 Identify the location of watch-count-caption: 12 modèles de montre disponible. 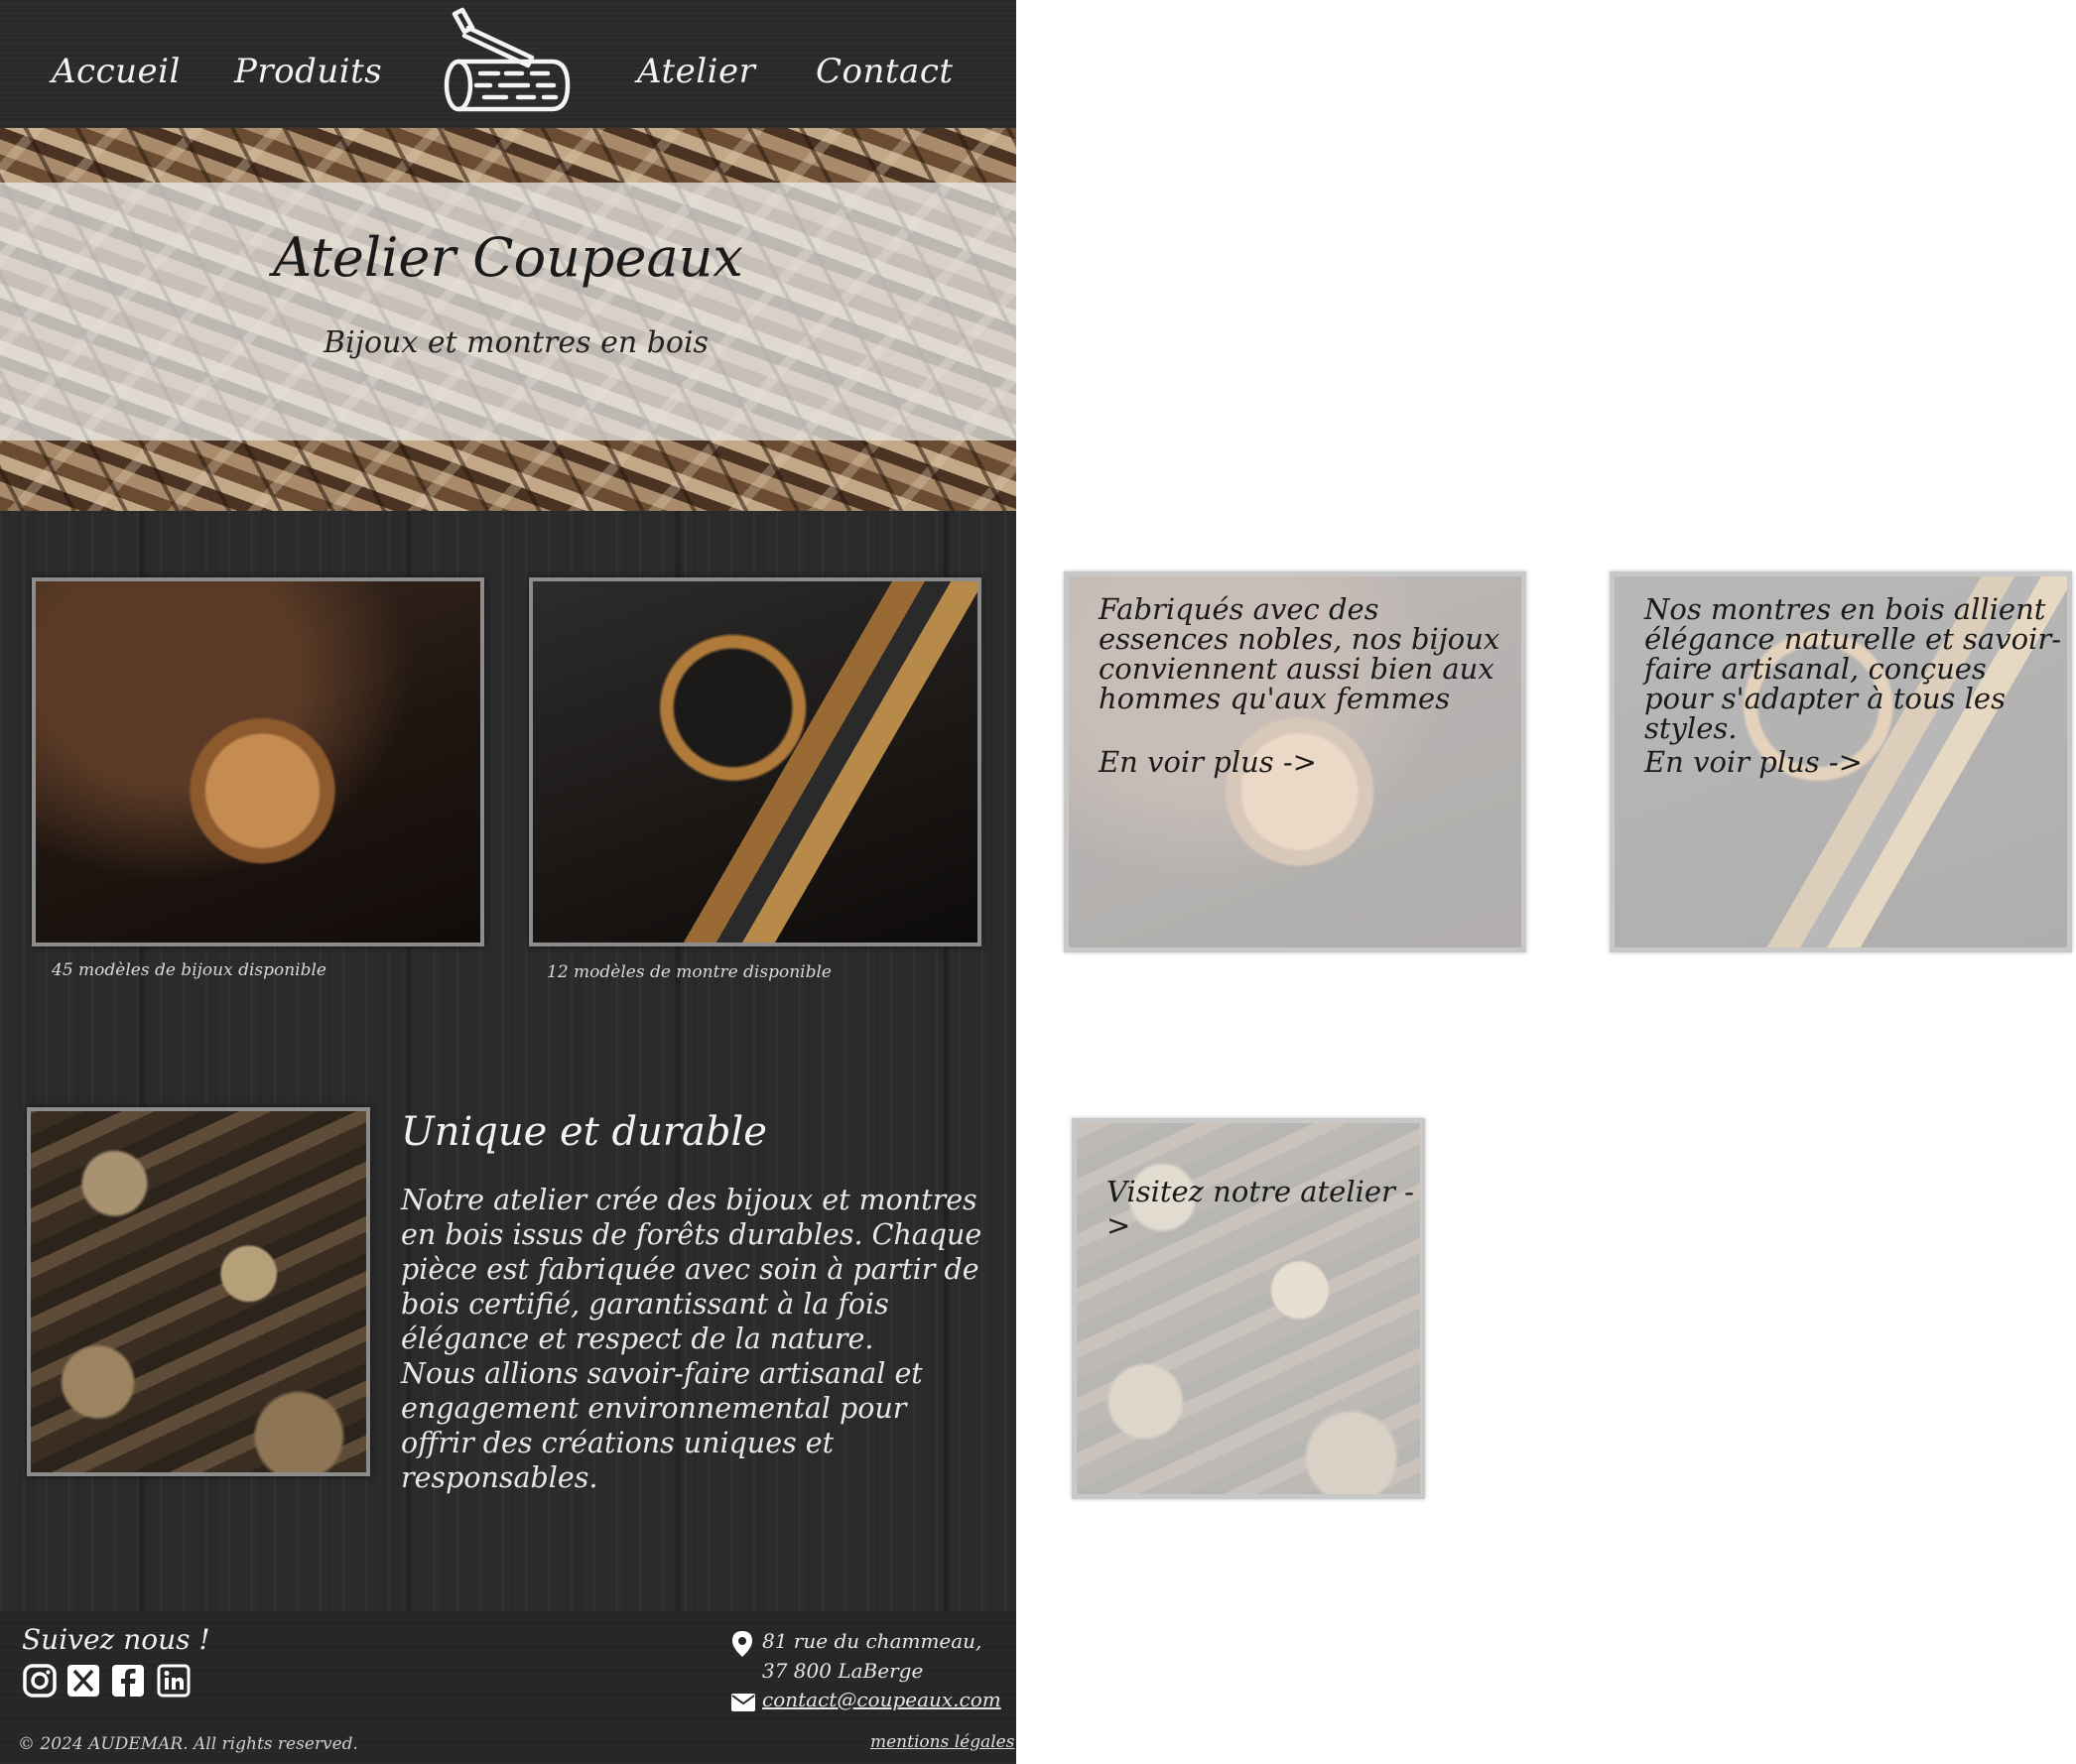
(690, 972).